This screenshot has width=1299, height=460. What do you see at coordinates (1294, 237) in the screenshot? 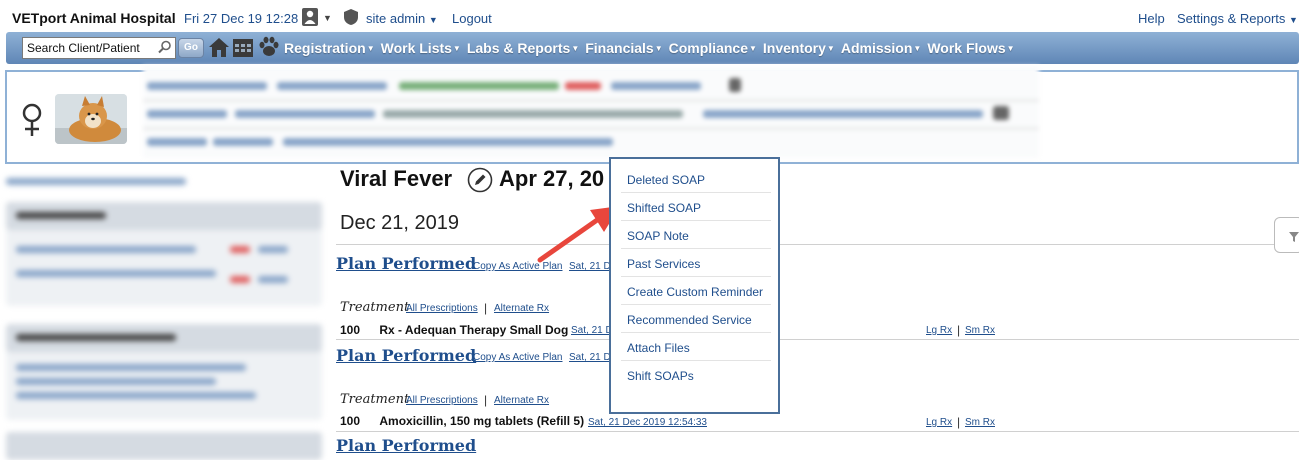
I see `filter-icon` at bounding box center [1294, 237].